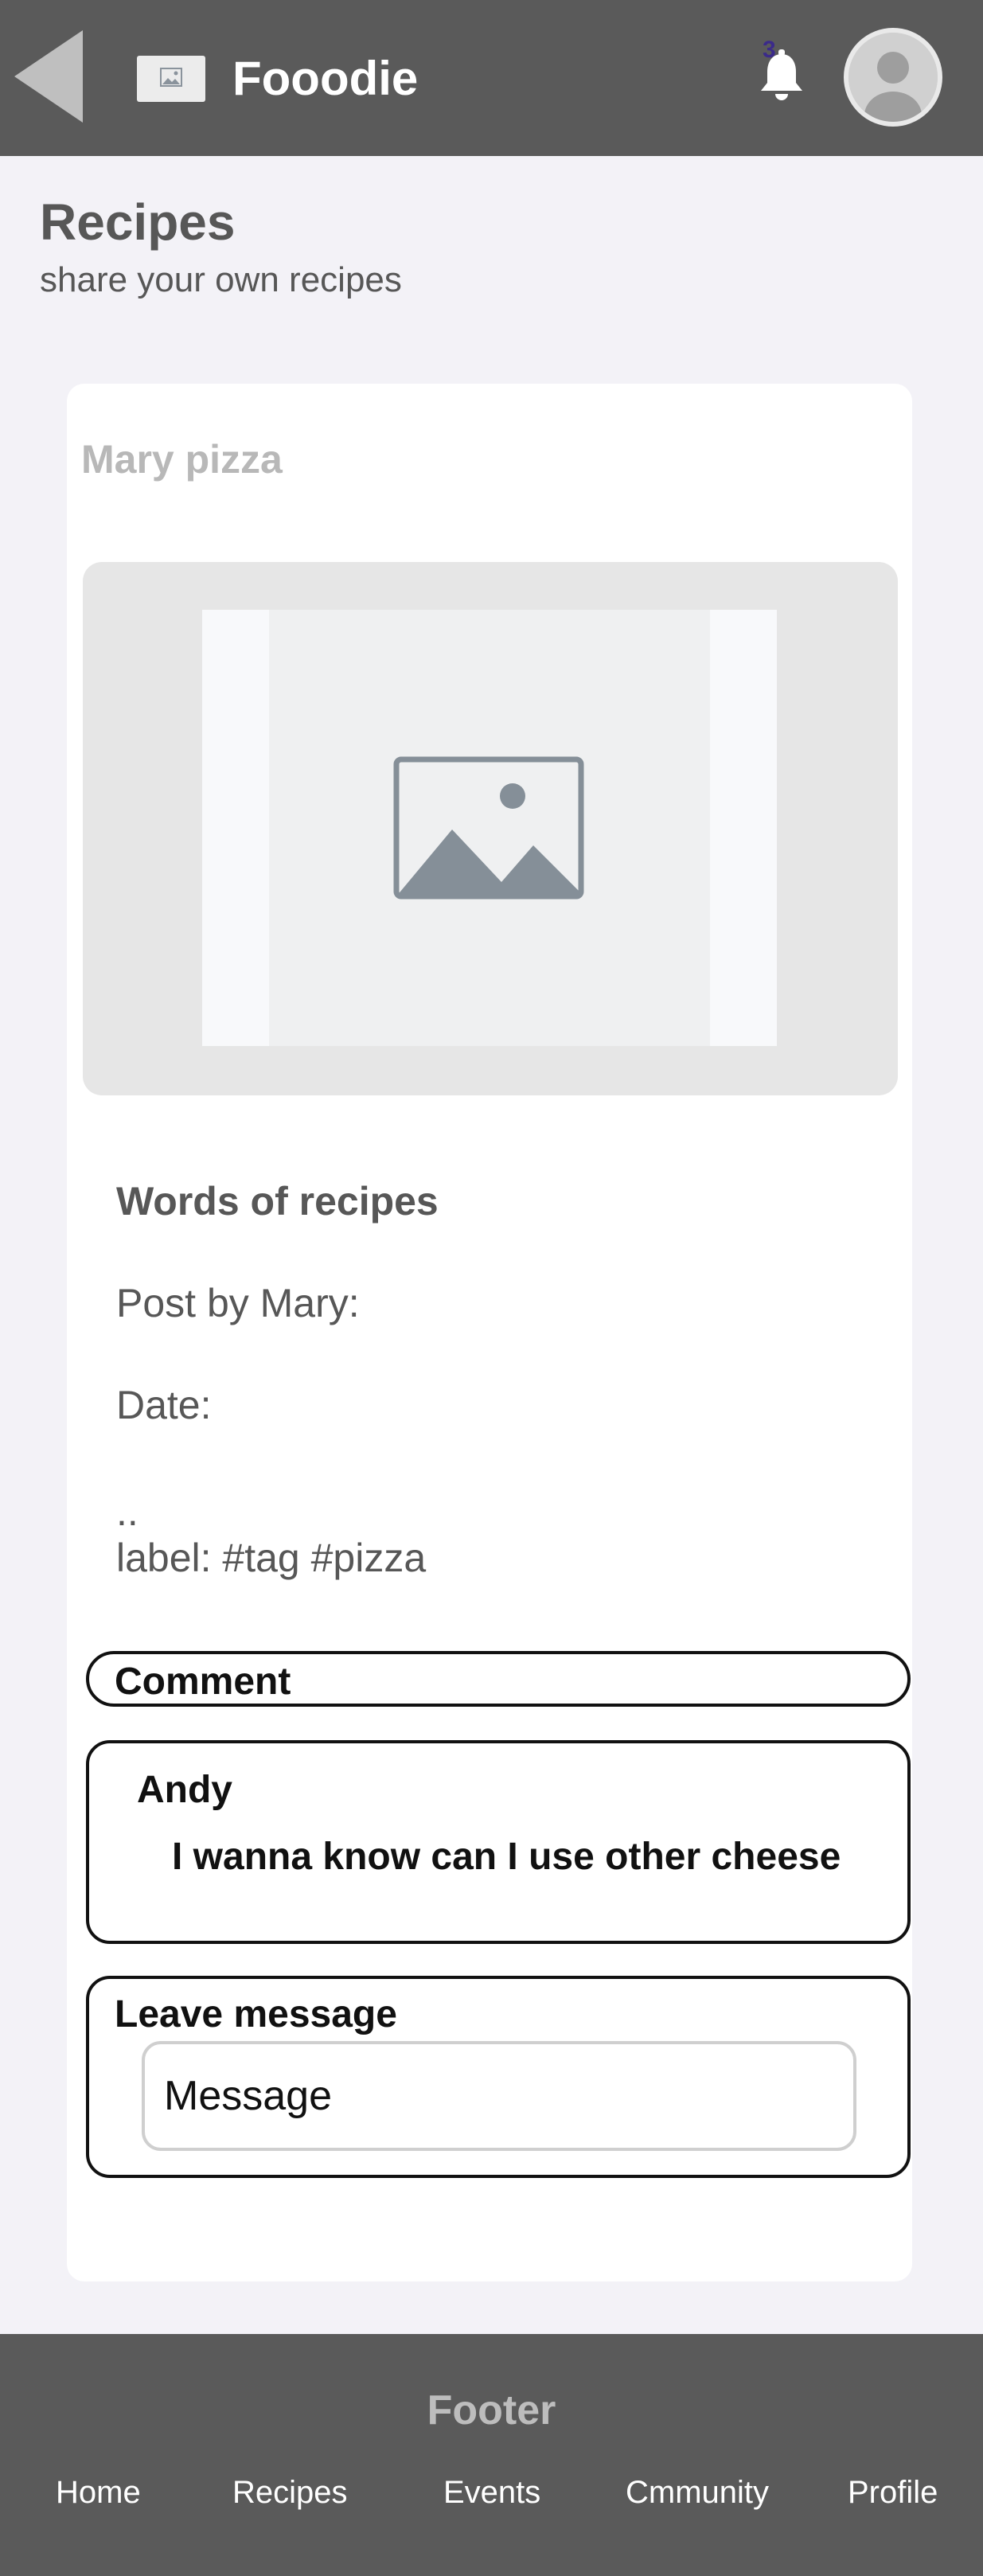 The width and height of the screenshot is (983, 2576). What do you see at coordinates (290, 2492) in the screenshot?
I see `footer-link-recipes: Recipes` at bounding box center [290, 2492].